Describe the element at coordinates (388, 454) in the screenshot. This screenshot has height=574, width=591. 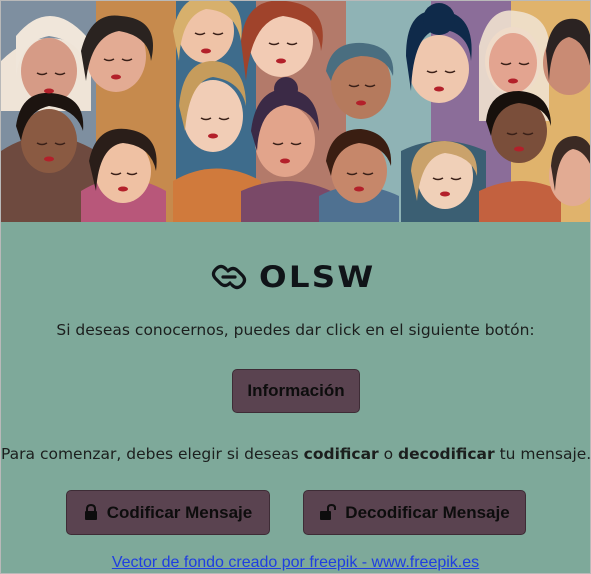
I see `instructions-part2: o` at that location.